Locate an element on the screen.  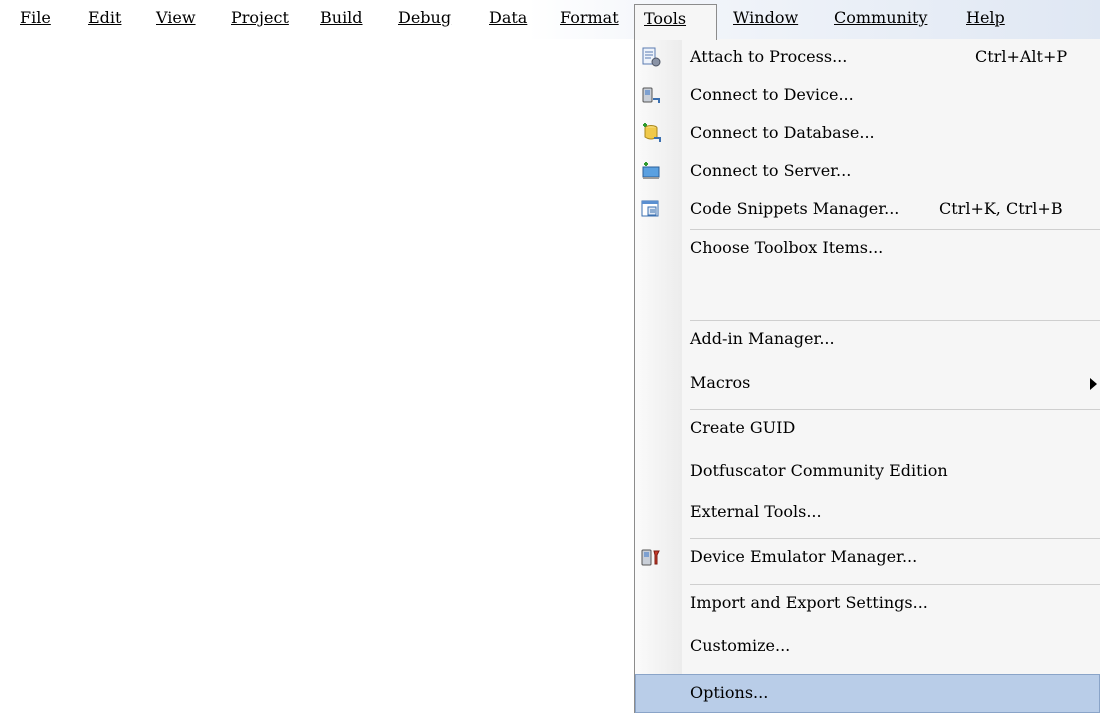
menu-item-attach-to-process: Attach to Process... Ctrl+Alt+P is located at coordinates (867, 58).